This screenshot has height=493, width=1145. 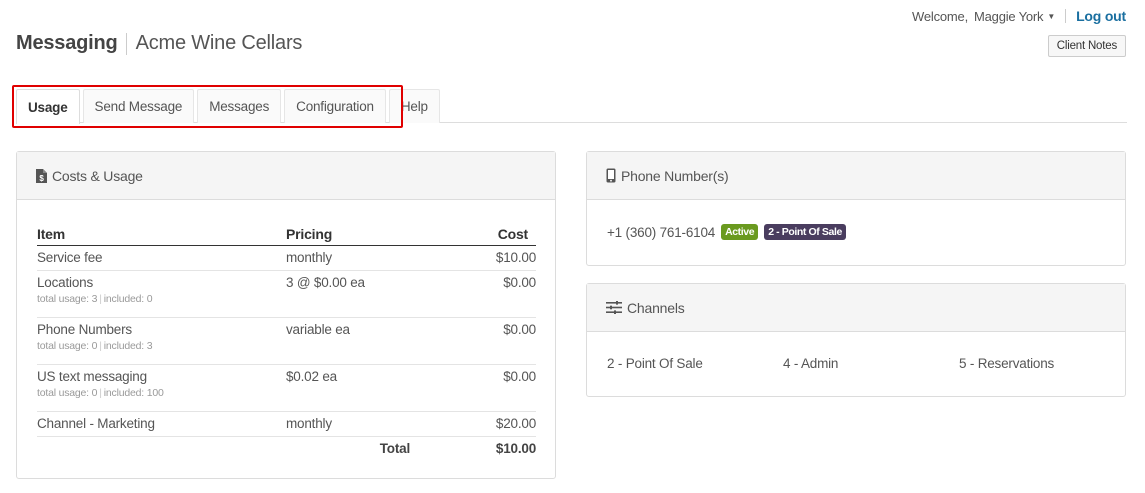 I want to click on user-name: Maggie York, so click(x=1009, y=16).